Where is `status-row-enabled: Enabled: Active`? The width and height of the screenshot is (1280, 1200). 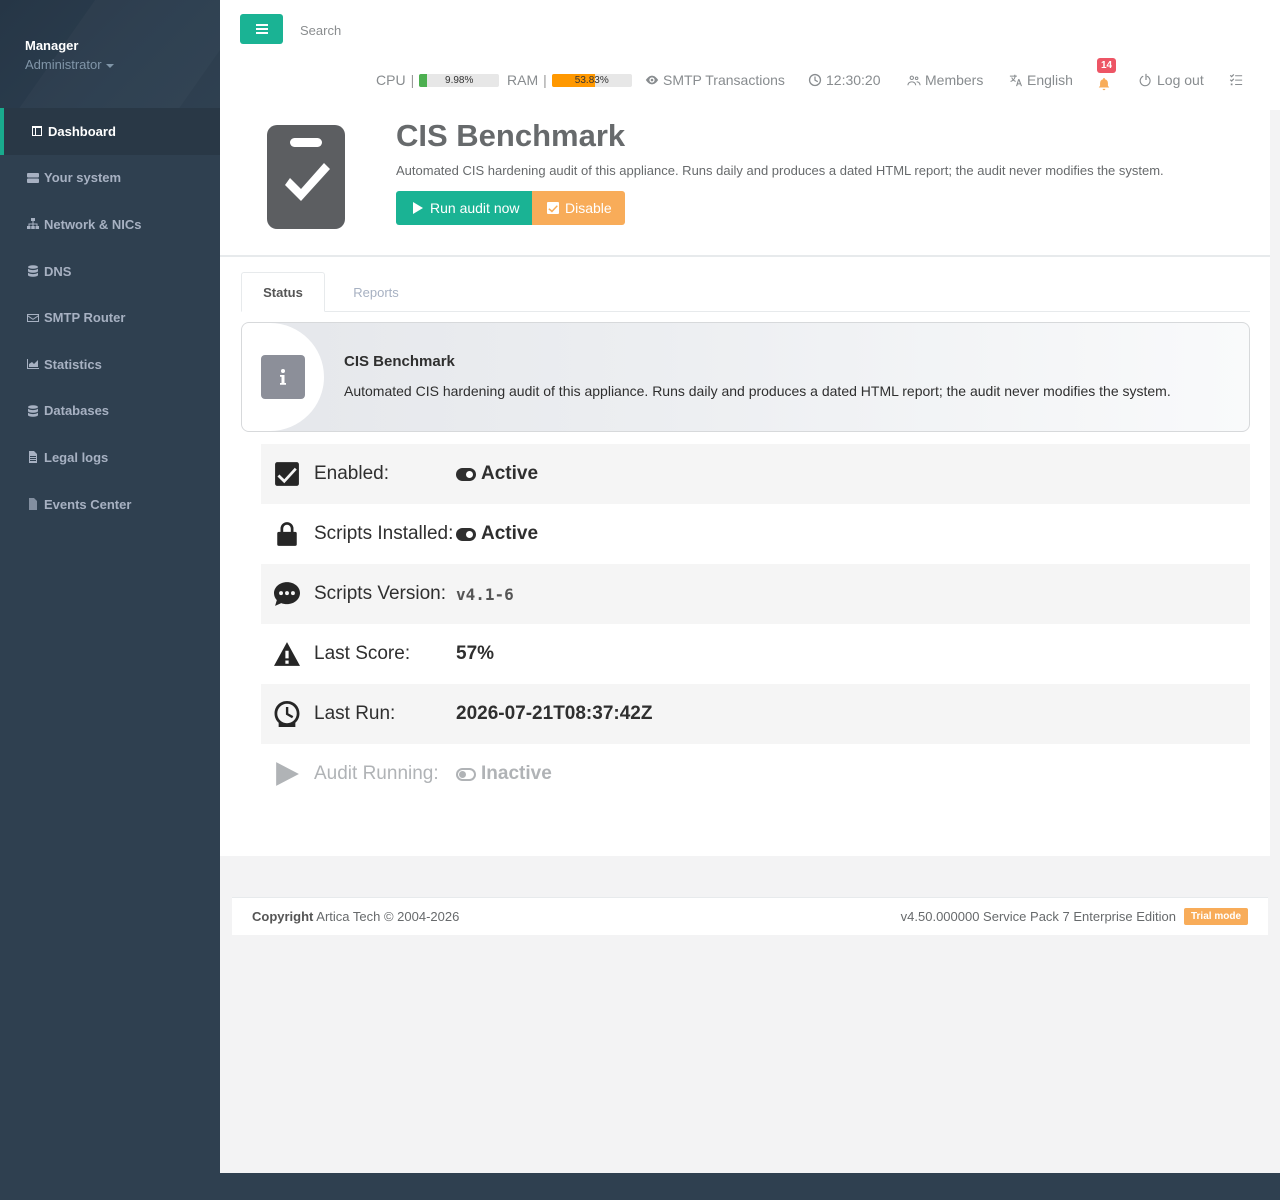 status-row-enabled: Enabled: Active is located at coordinates (755, 474).